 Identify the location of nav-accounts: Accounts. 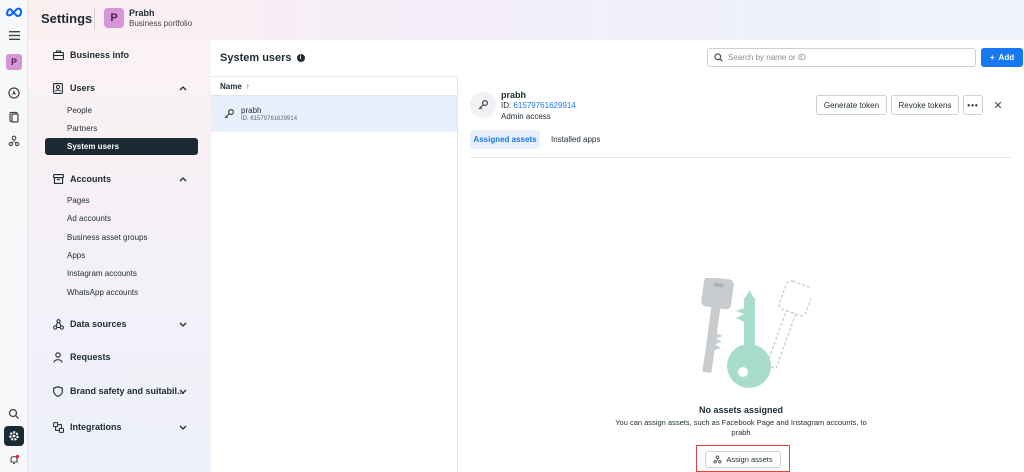
(81, 179).